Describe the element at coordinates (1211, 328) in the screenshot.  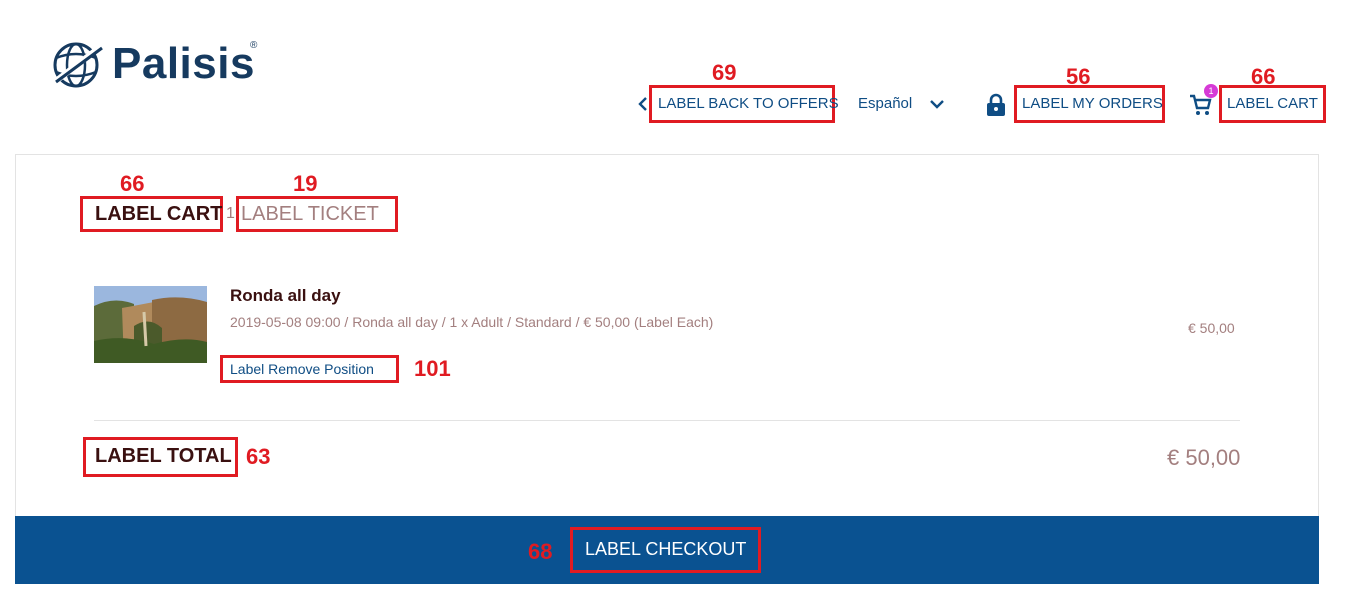
I see `item-price: € 50,00` at that location.